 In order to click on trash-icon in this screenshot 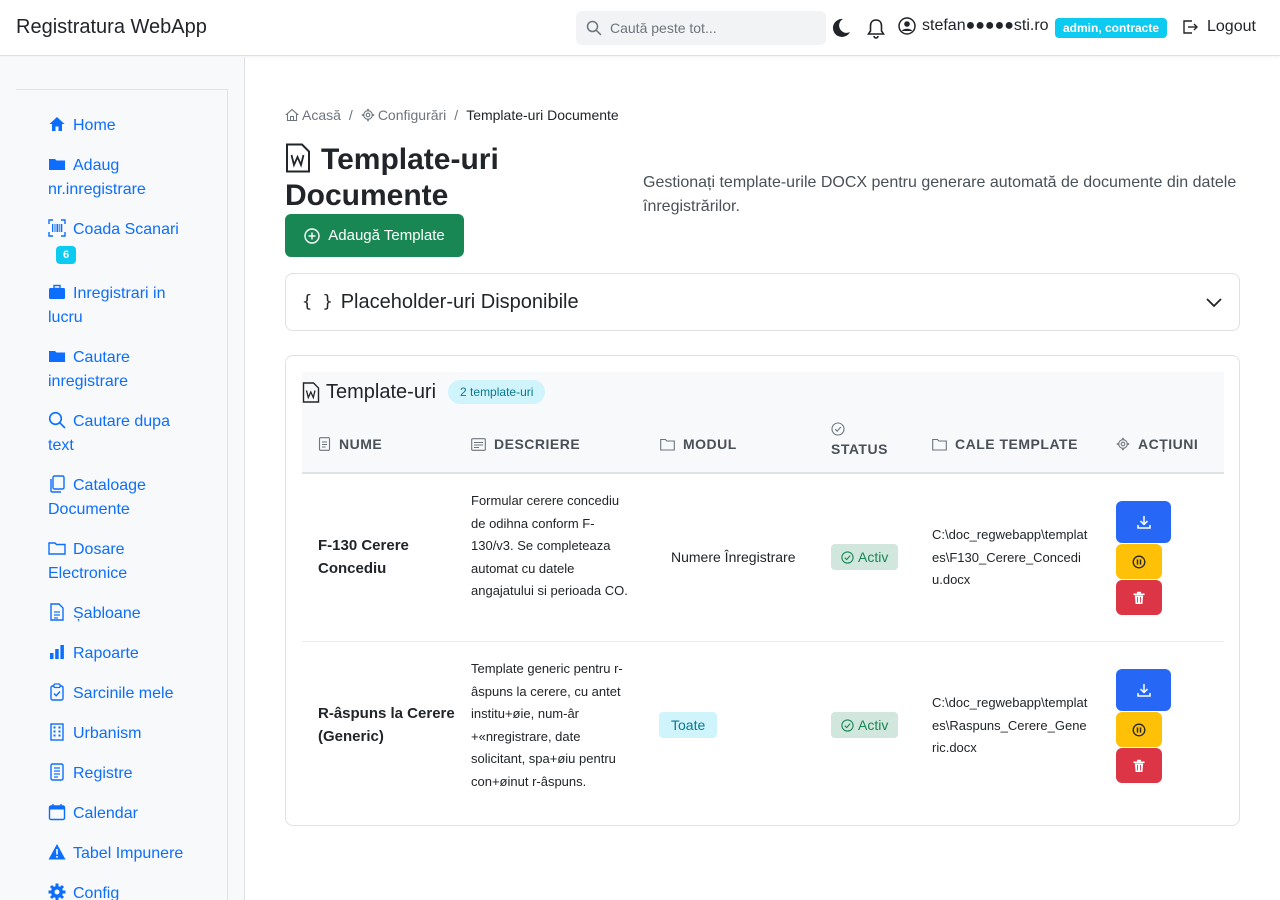, I will do `click(1139, 765)`.